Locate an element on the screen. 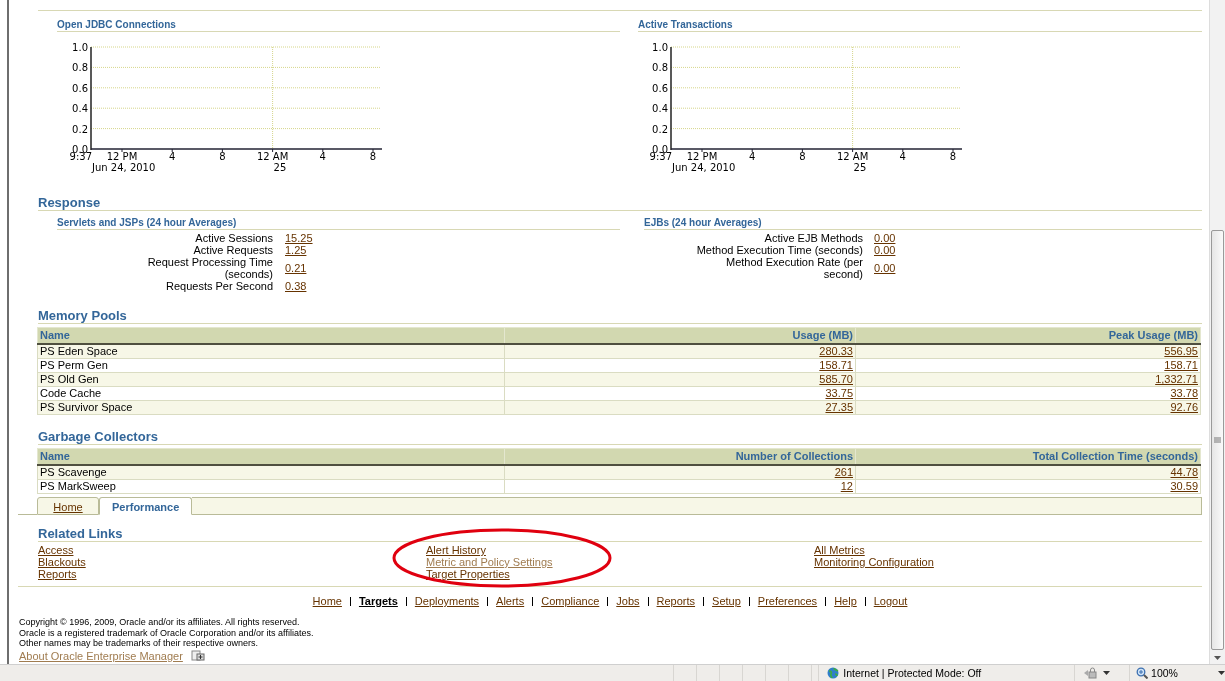  value-link: 585.70 is located at coordinates (836, 379).